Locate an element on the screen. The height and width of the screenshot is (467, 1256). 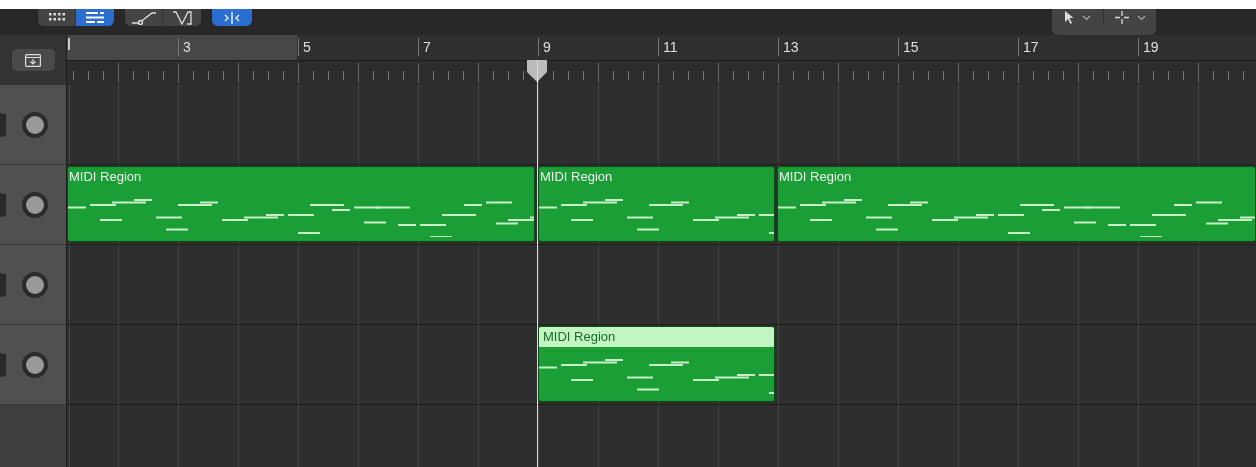
catch-button is located at coordinates (232, 17).